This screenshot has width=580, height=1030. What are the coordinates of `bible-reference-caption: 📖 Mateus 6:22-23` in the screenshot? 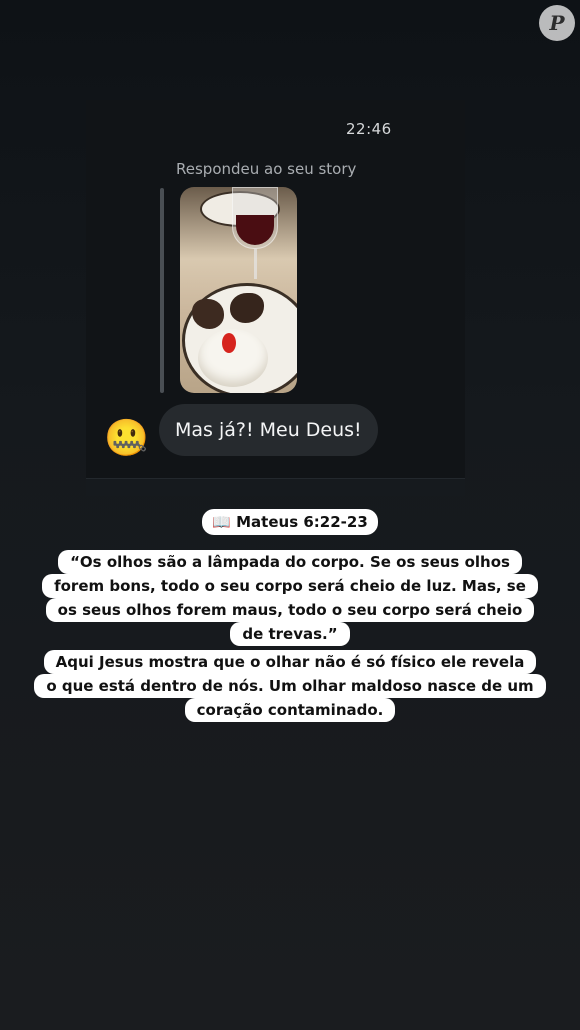 It's located at (290, 522).